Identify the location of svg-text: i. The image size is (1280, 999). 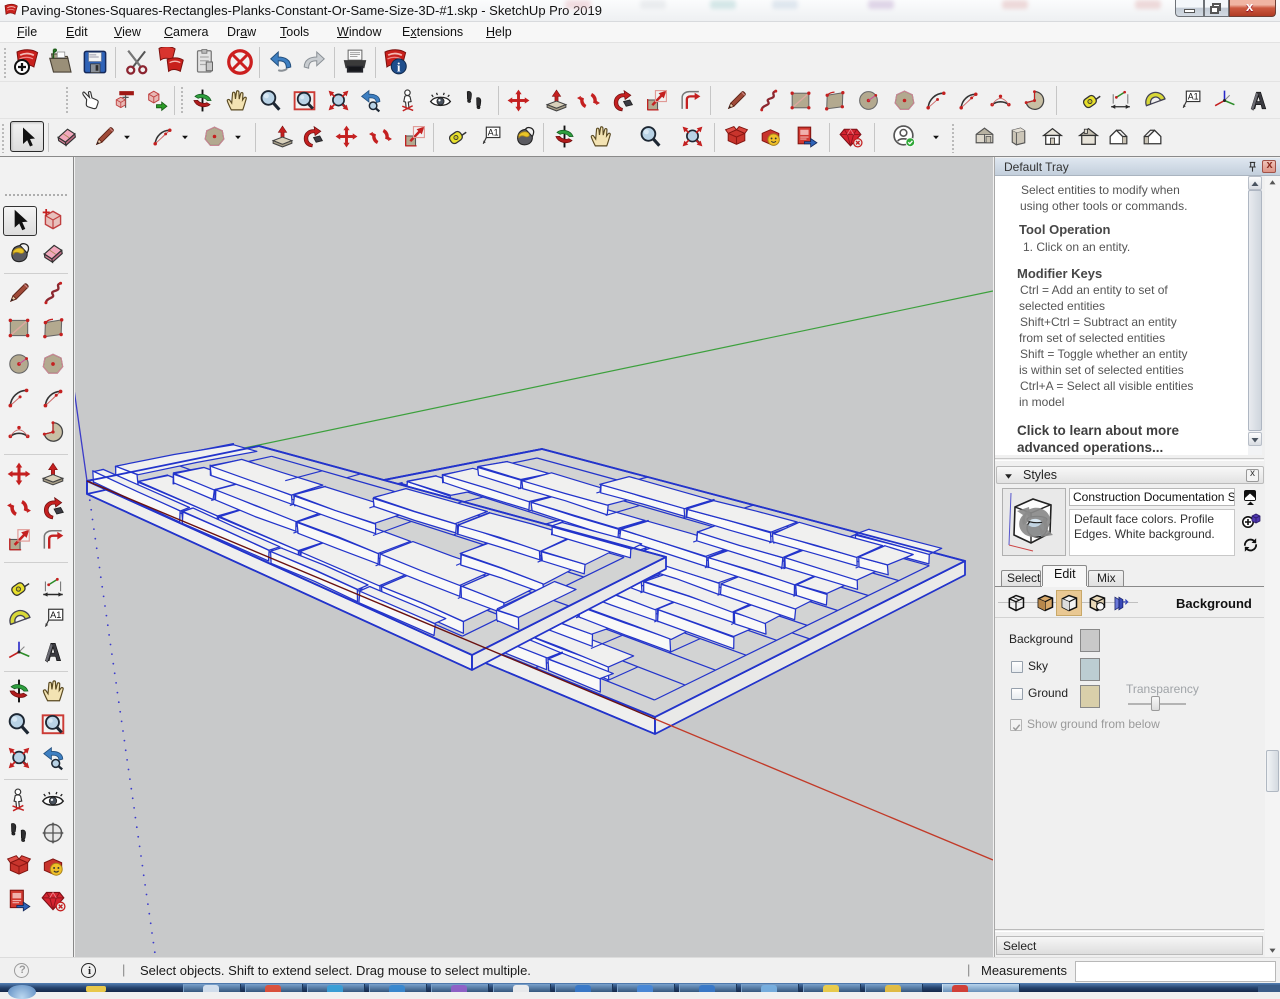
(399, 66).